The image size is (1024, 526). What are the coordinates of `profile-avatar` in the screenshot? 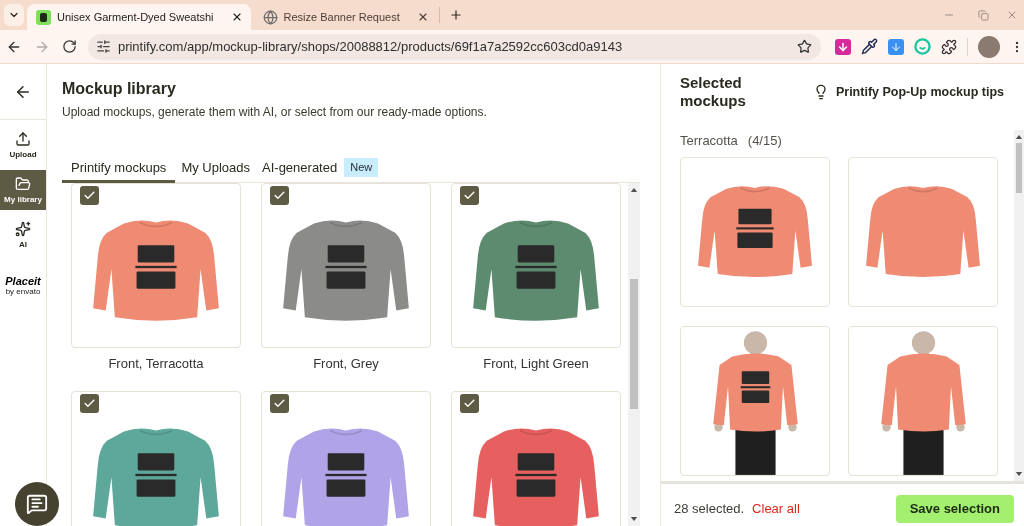 It's located at (989, 46).